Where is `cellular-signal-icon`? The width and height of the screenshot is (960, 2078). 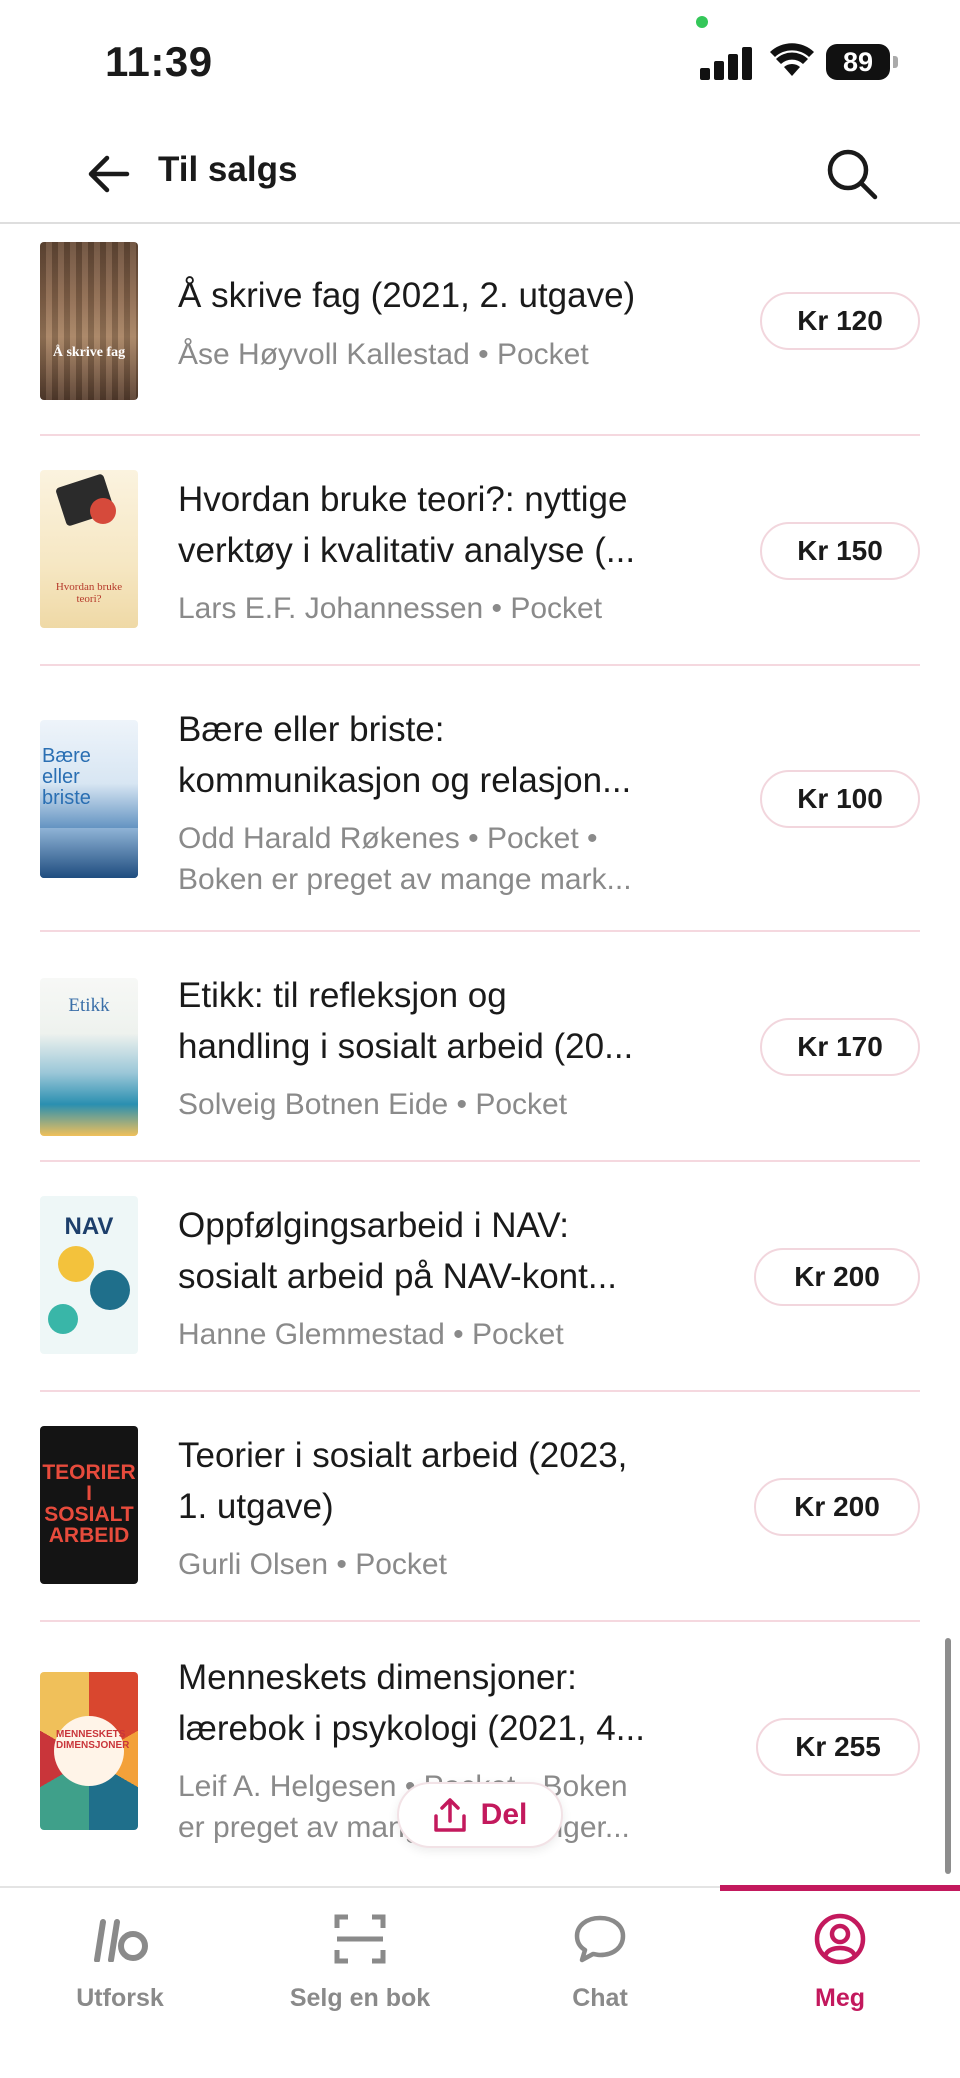 cellular-signal-icon is located at coordinates (726, 63).